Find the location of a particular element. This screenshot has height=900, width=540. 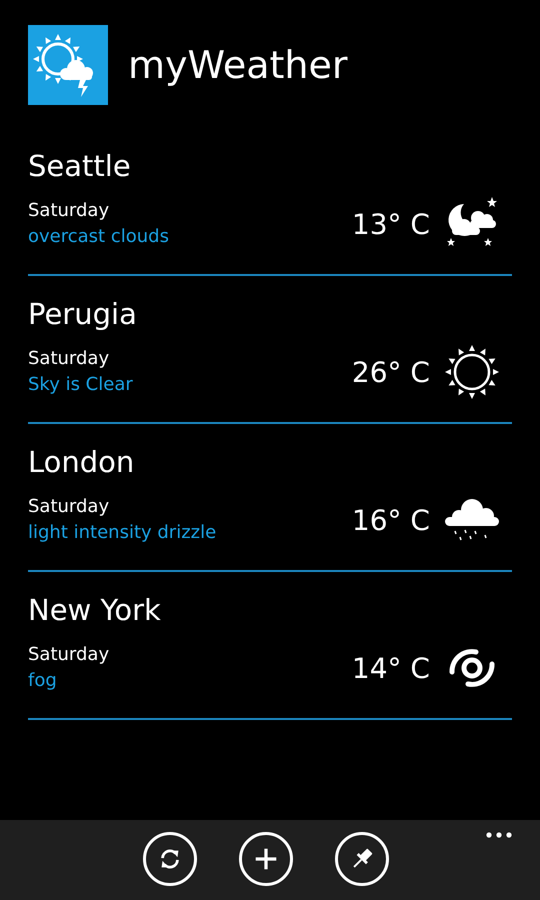

city-name: New York is located at coordinates (94, 610).